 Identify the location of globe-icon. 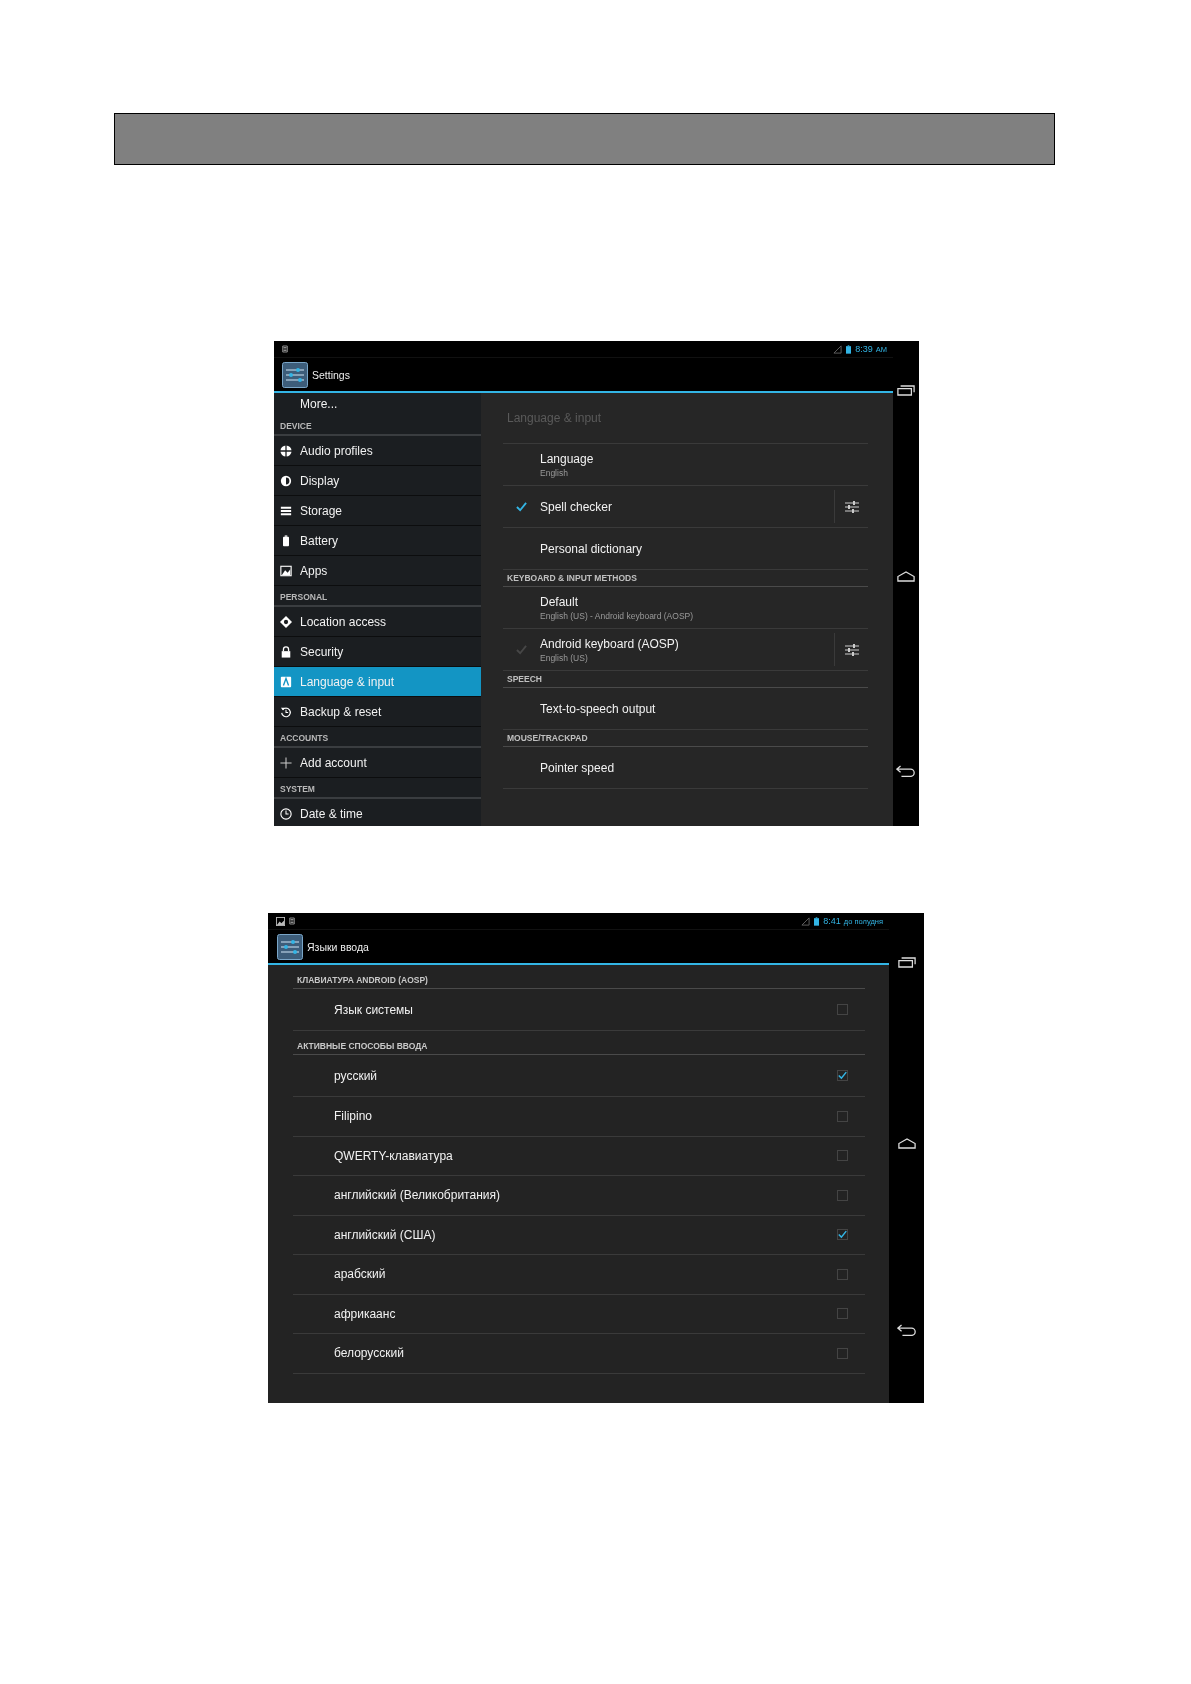
(286, 450).